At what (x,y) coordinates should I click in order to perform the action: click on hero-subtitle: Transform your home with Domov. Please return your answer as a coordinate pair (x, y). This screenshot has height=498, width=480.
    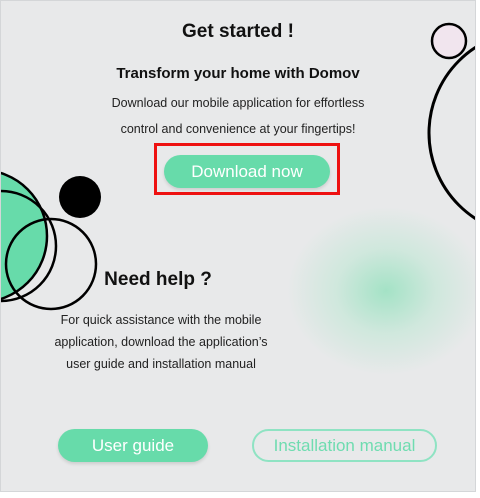
    Looking at the image, I should click on (238, 73).